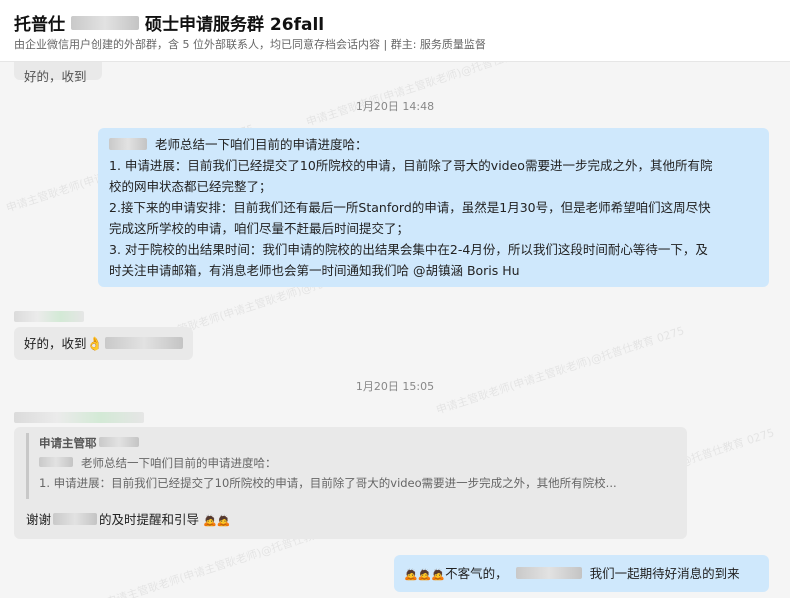 This screenshot has height=598, width=790. I want to click on group-title-prefix: 托普仕, so click(39, 25).